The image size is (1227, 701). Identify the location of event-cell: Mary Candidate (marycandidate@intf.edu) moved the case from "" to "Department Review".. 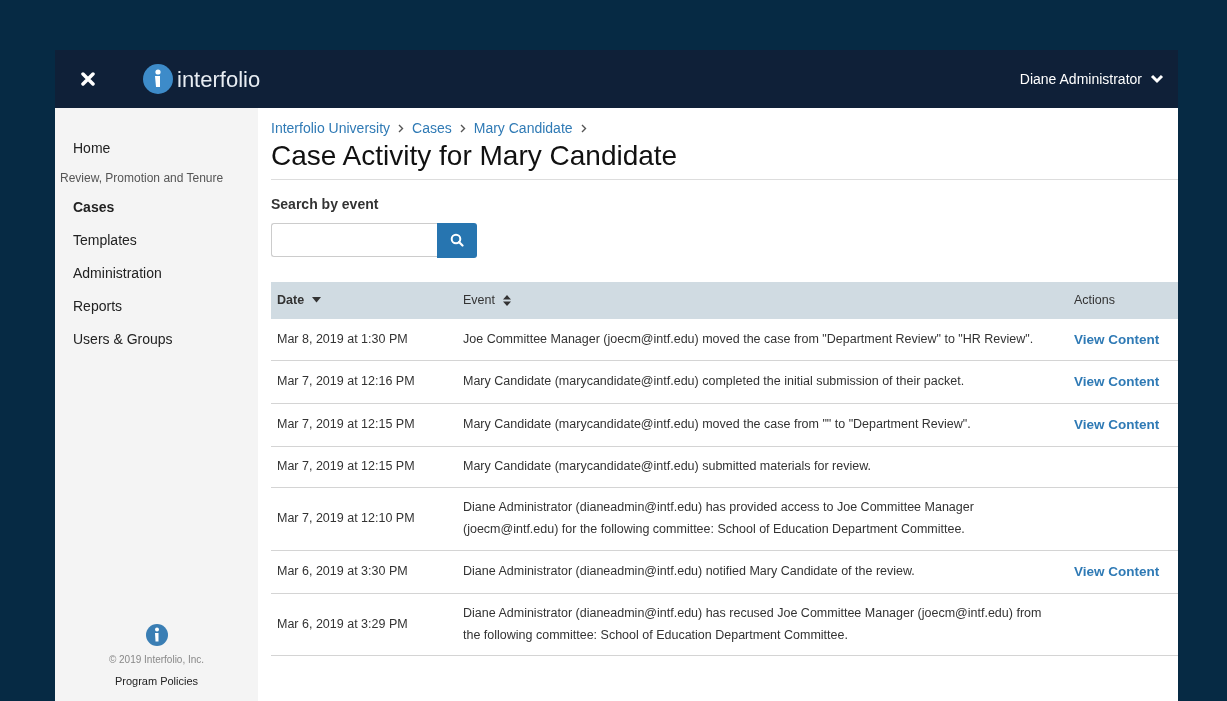
(762, 425).